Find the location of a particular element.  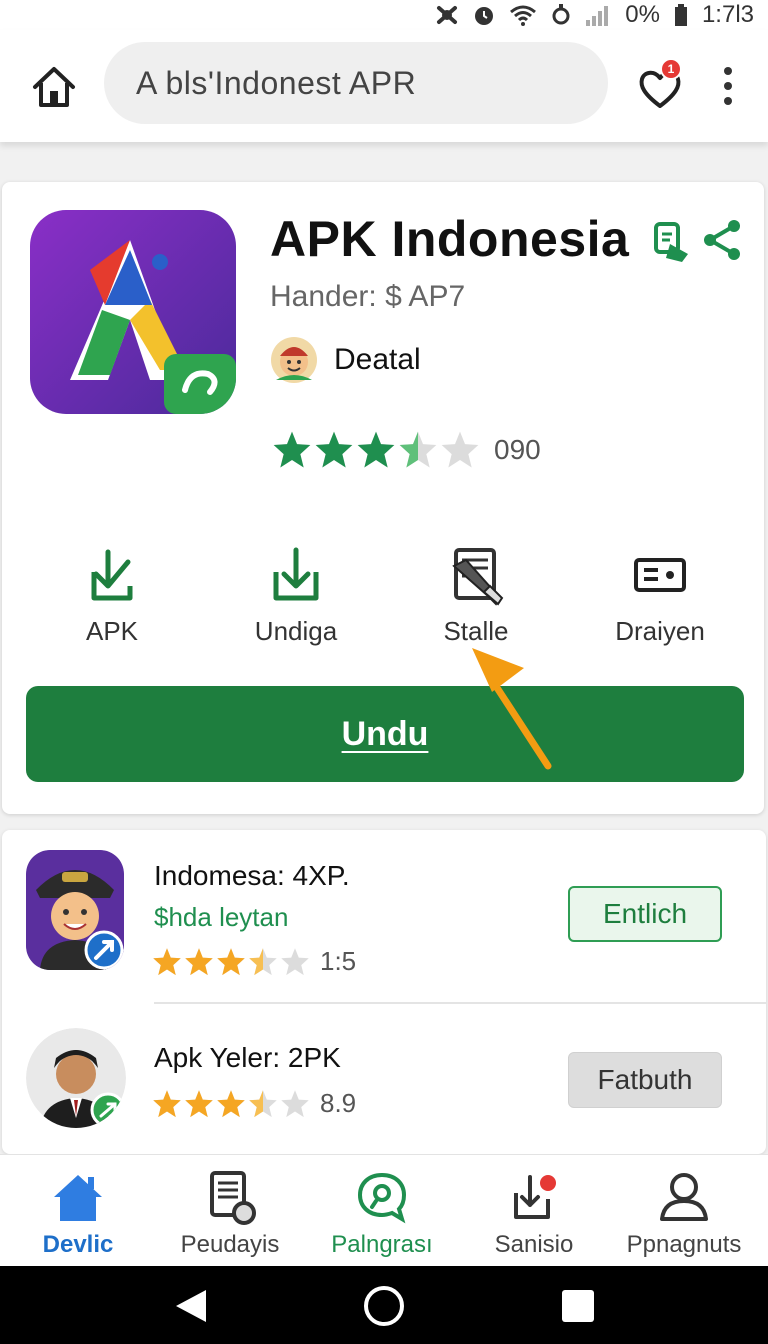

developer-avatar-icon is located at coordinates (294, 360).